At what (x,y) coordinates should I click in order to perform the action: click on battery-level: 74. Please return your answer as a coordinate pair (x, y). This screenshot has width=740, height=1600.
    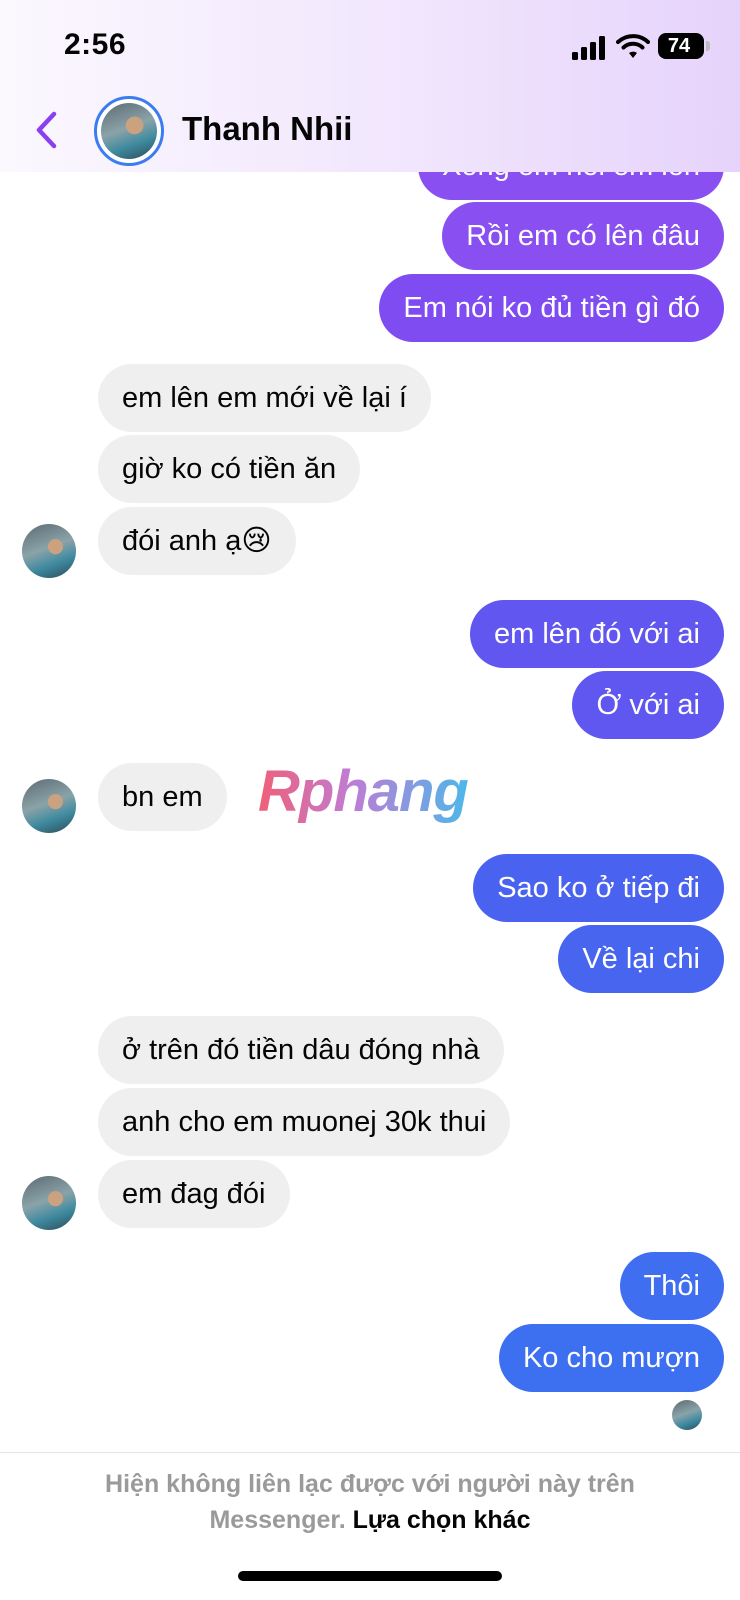
    Looking at the image, I should click on (679, 46).